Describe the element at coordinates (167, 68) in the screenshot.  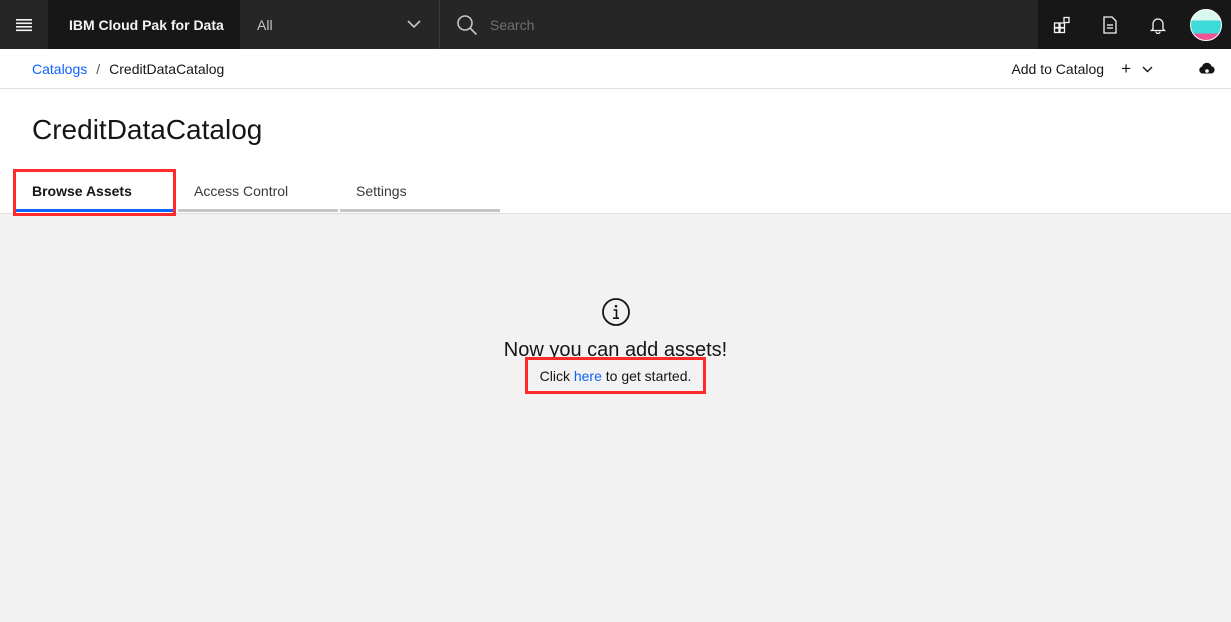
I see `breadcrumb-current: CreditDataCatalog` at that location.